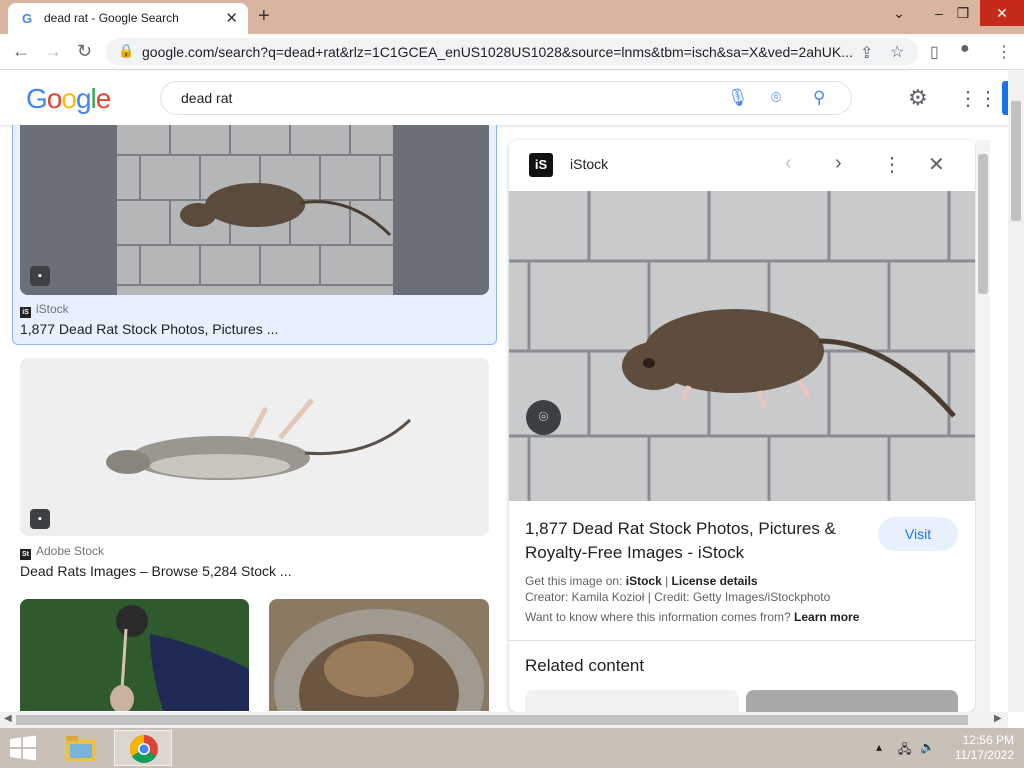 This screenshot has width=1024, height=772. I want to click on search-box: dead rat 🎙 ⌾ ⚲, so click(506, 98).